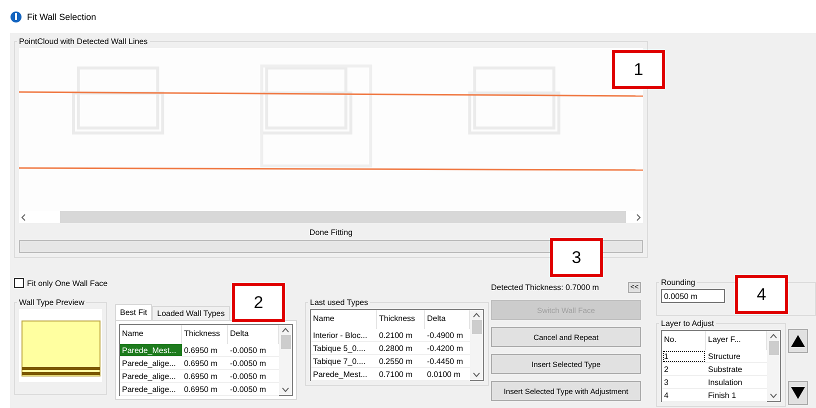 This screenshot has width=816, height=408. I want to click on table: Name Thickness Delta Interior - Bloc... 0.2100 m -0.4900 m Tabique 5_0.... 0.2800 m -0.4200 m Tabique 7_0.... 0.2550 m -0.4450 m Parede_Mest... 0.7100 m 0.0100 m, so click(397, 345).